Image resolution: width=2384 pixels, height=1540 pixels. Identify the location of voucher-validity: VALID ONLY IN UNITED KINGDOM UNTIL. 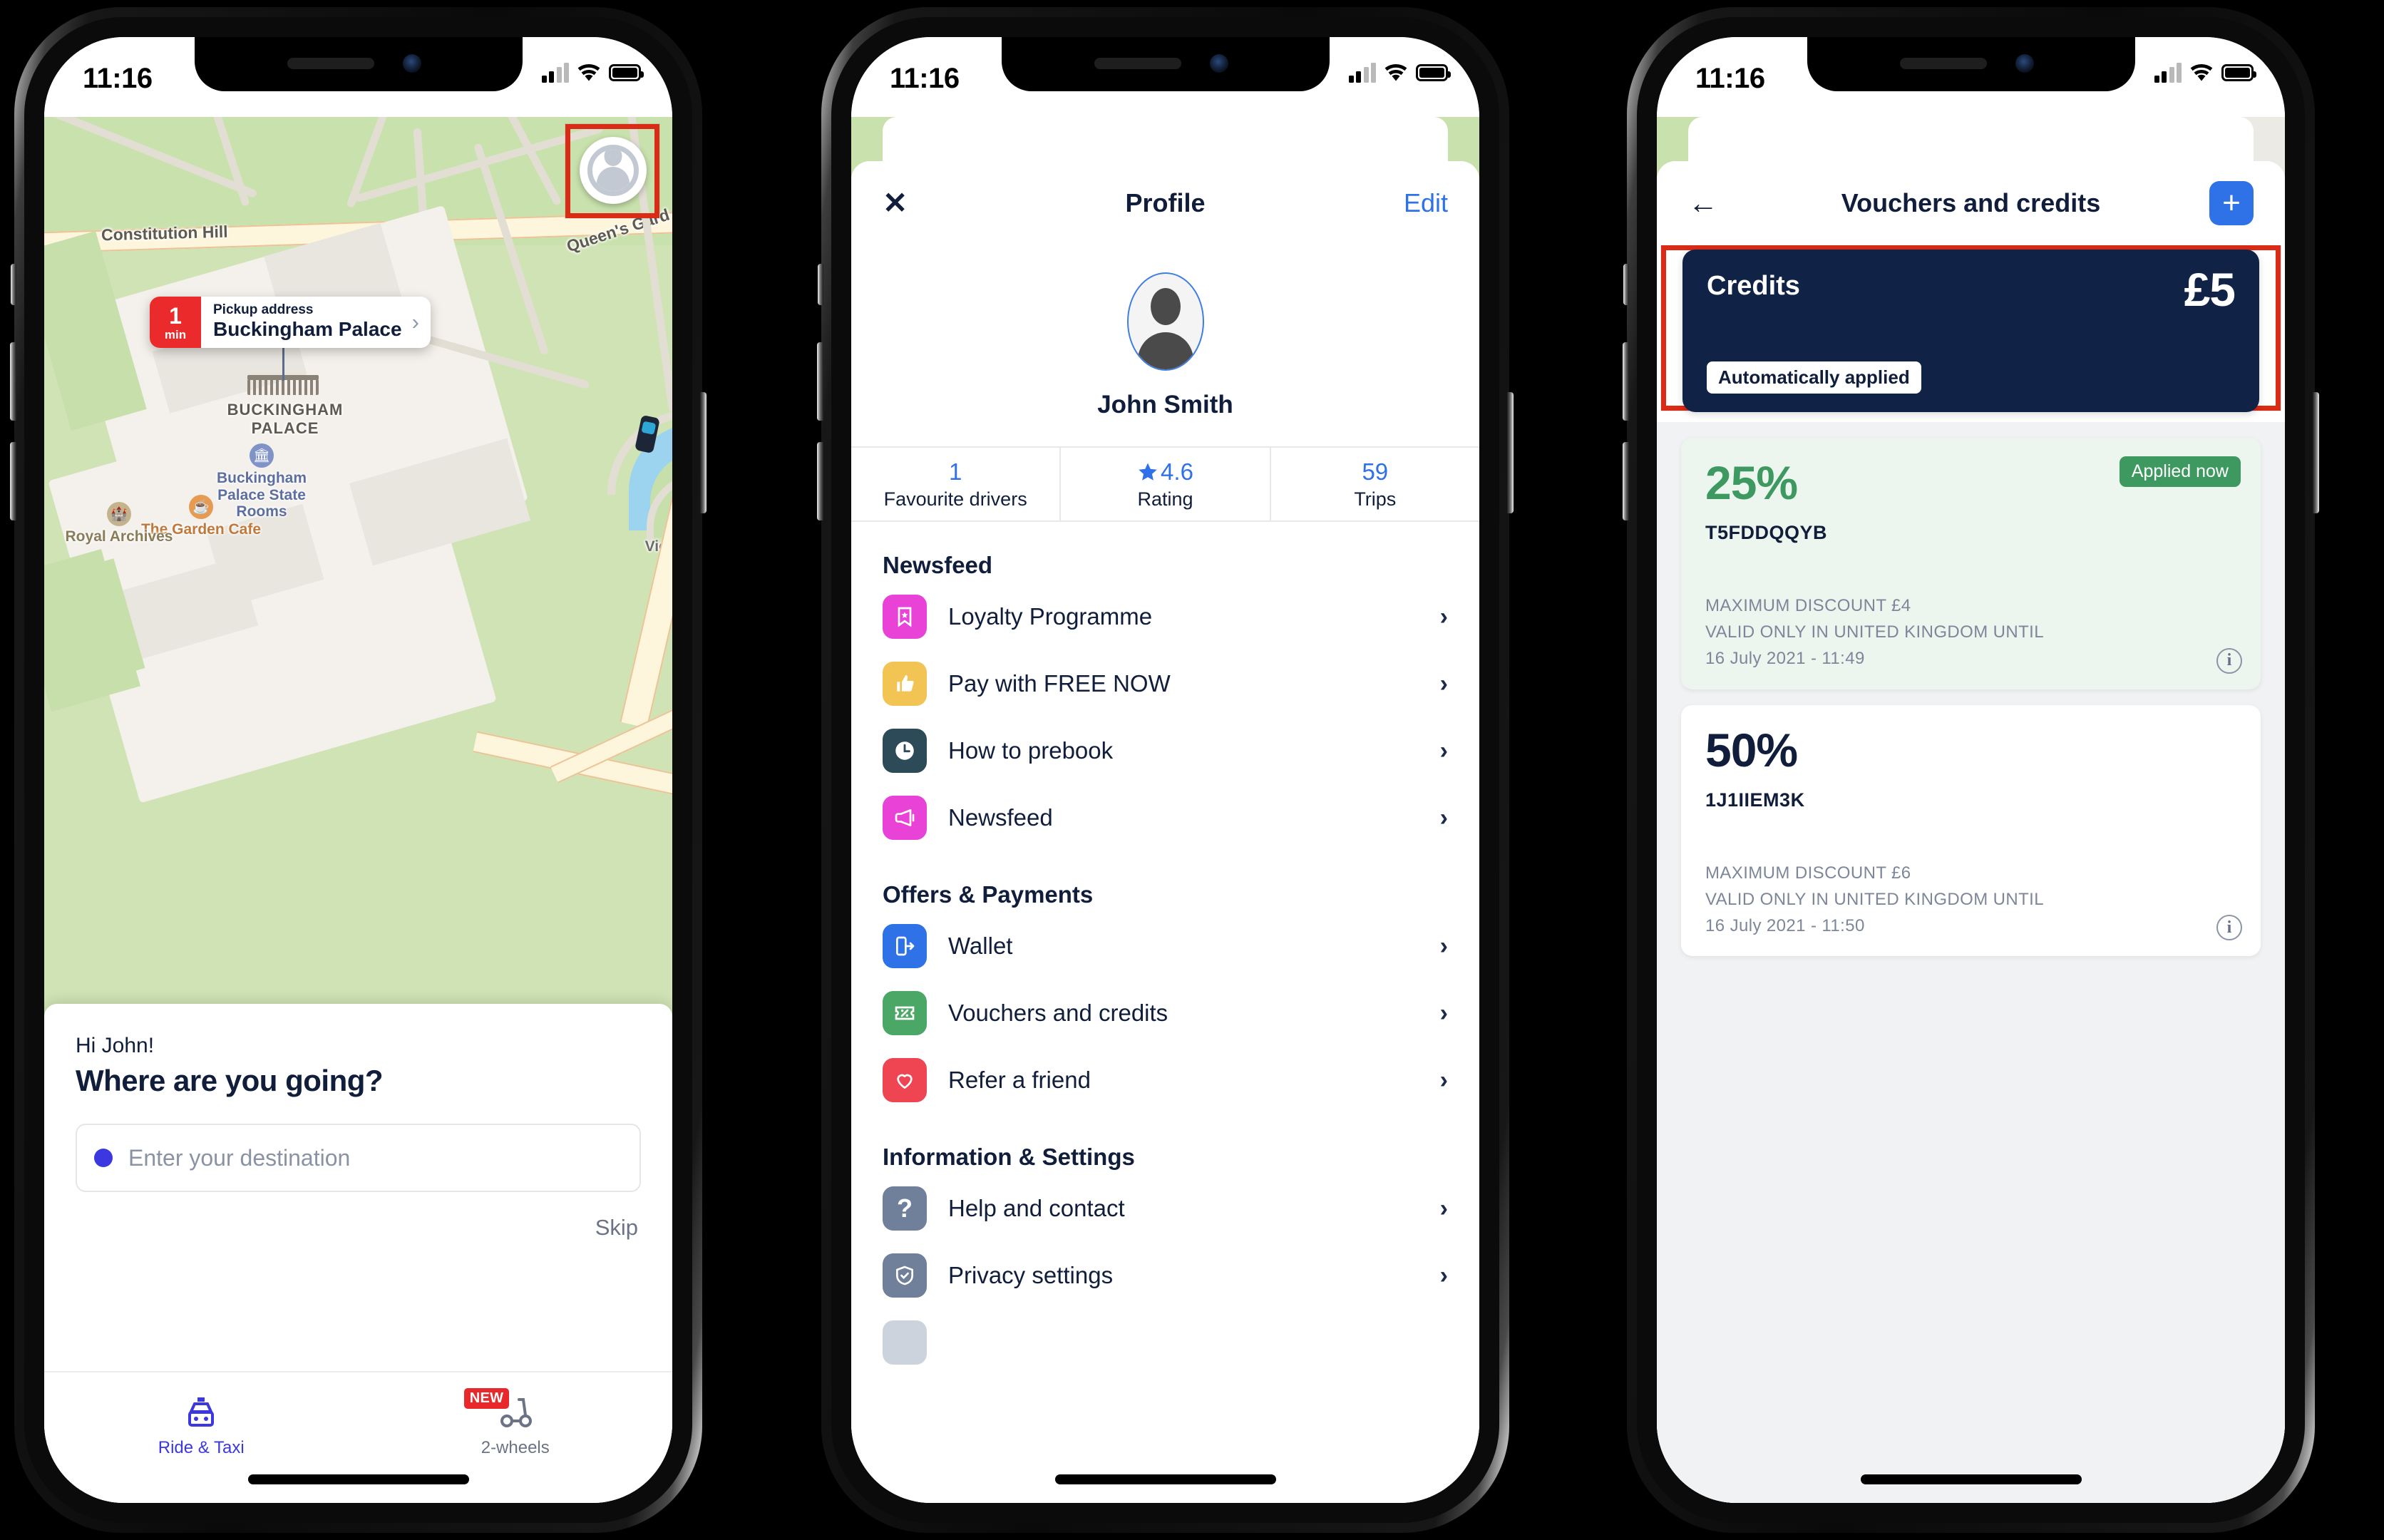
(1875, 899).